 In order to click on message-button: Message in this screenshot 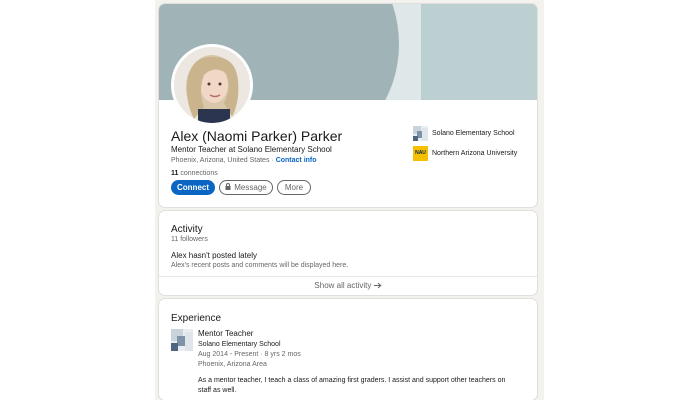, I will do `click(246, 187)`.